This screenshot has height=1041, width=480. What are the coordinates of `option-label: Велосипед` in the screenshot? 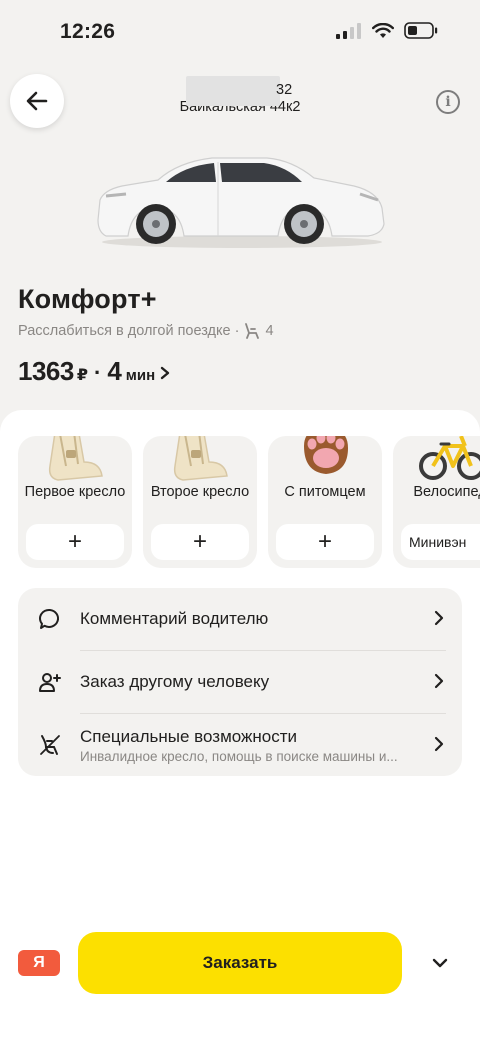 It's located at (446, 492).